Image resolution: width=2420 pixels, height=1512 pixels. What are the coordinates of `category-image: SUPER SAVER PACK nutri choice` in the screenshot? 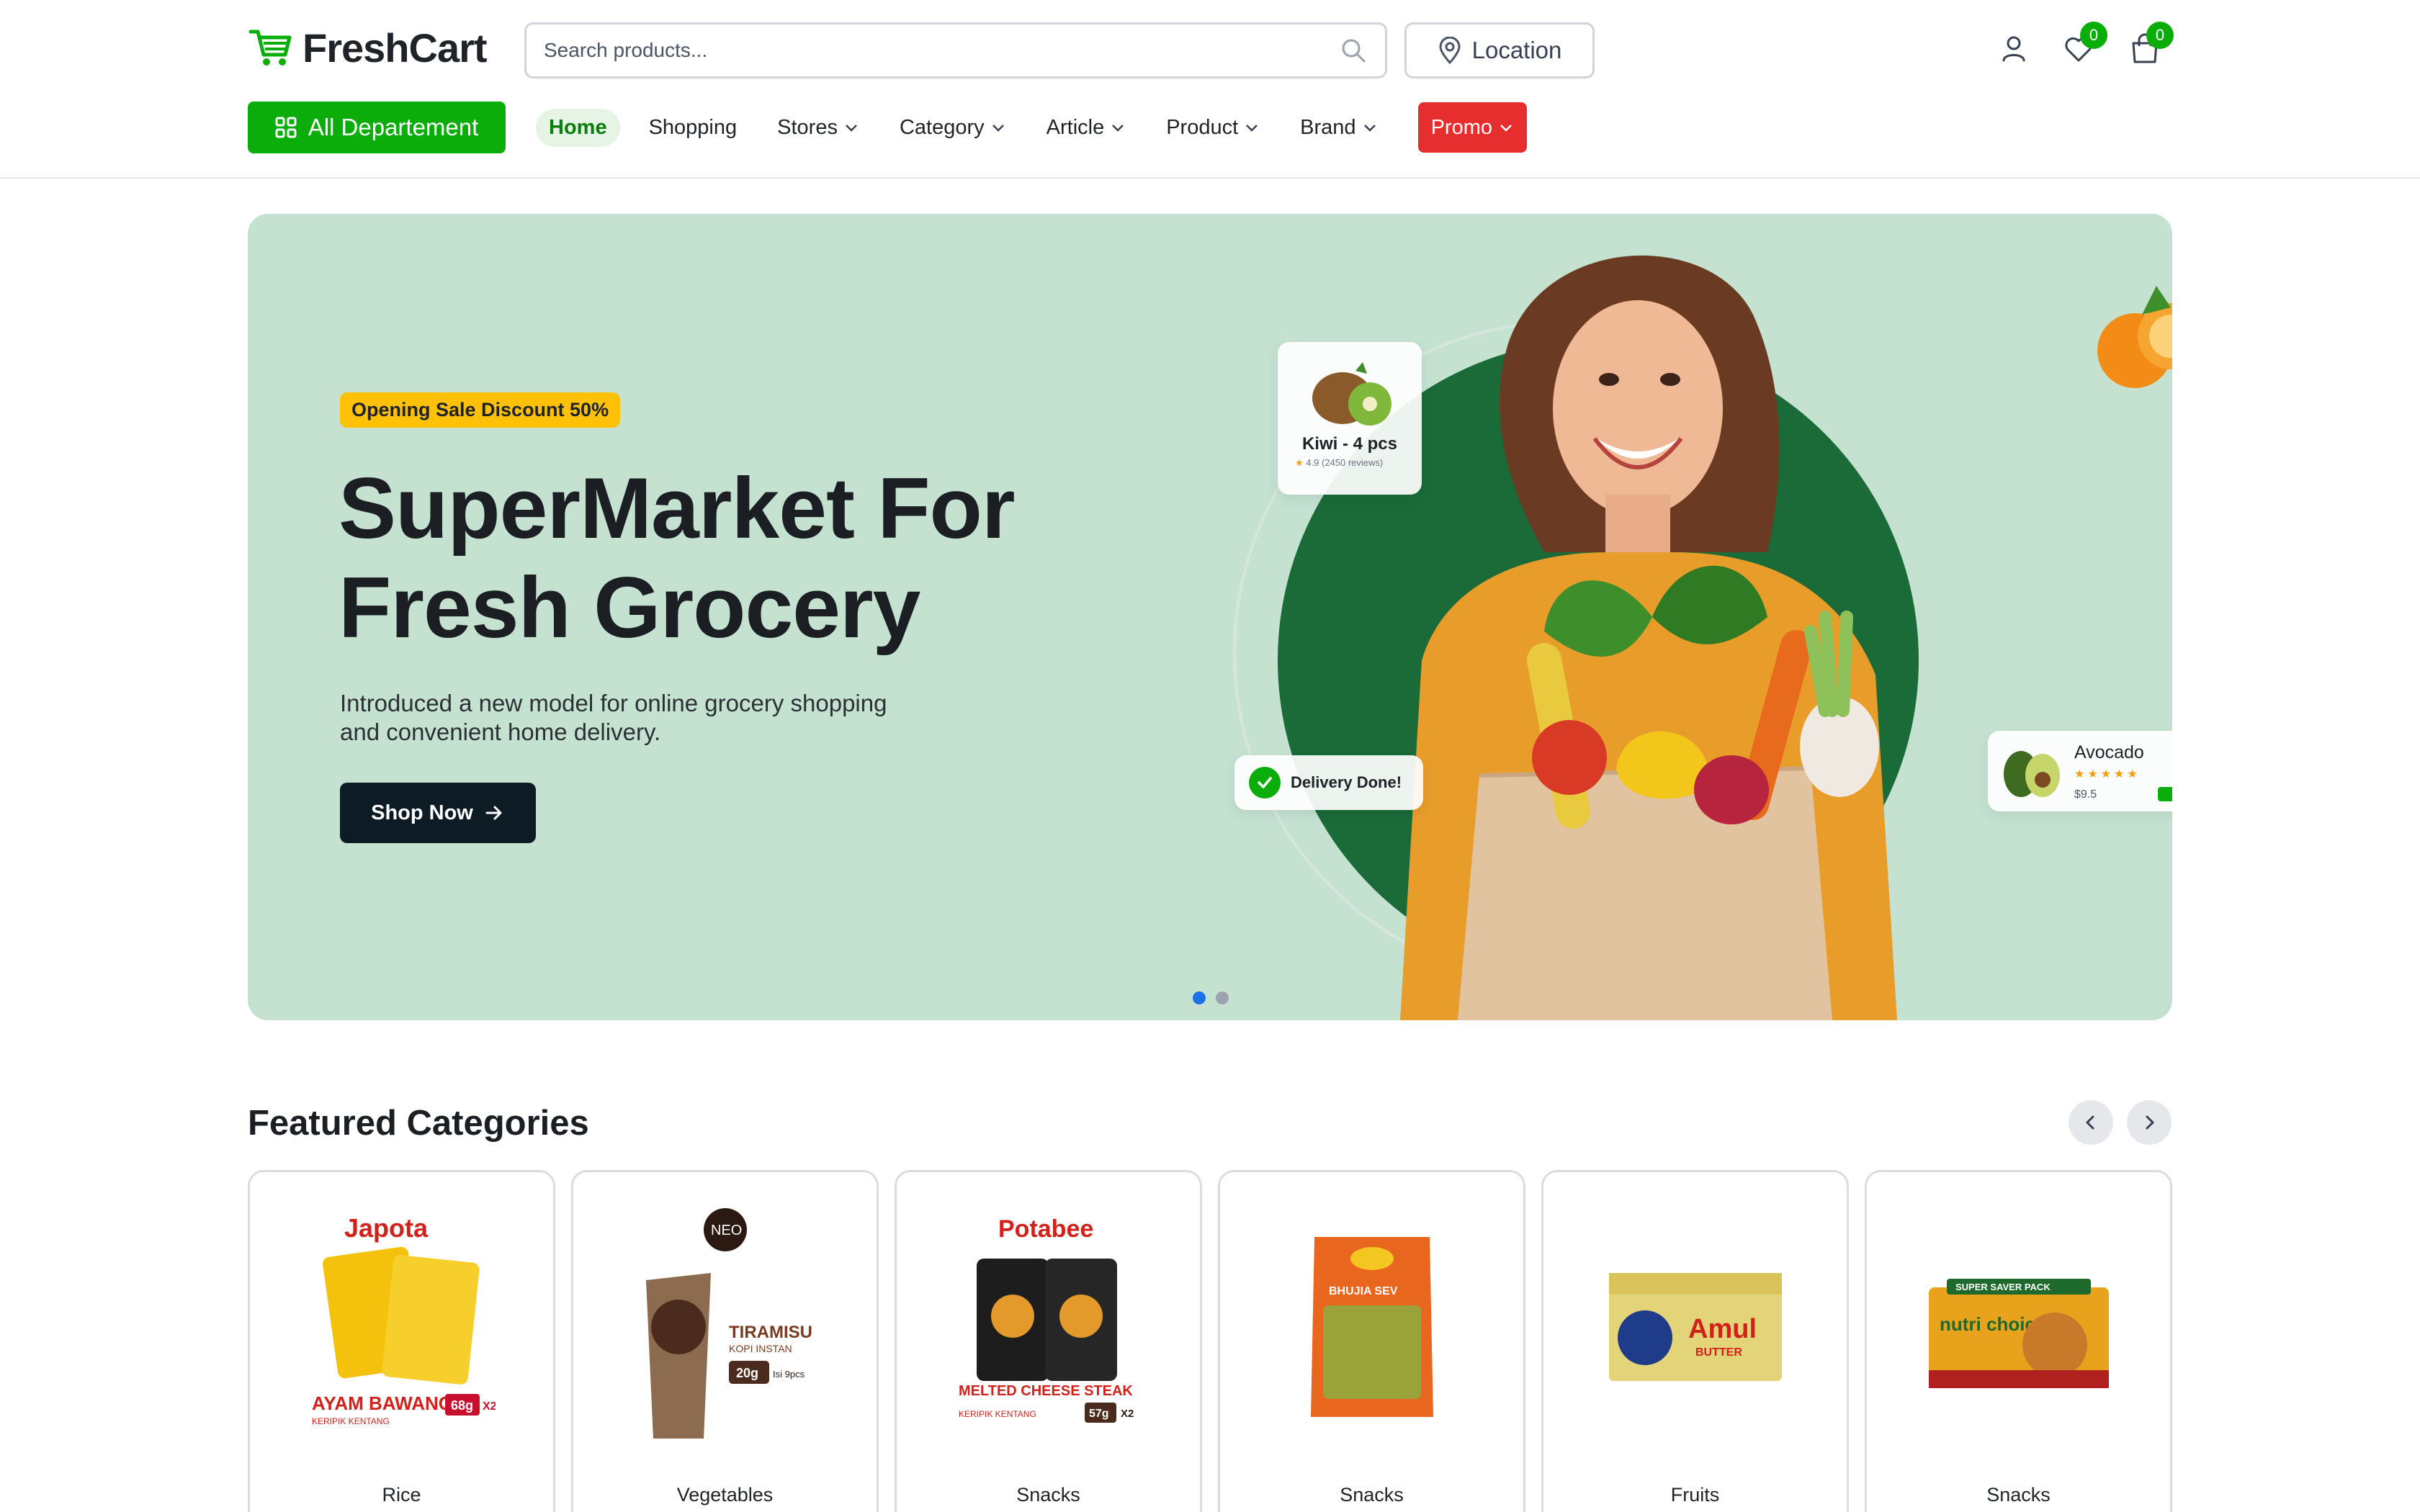 It's located at (2018, 1333).